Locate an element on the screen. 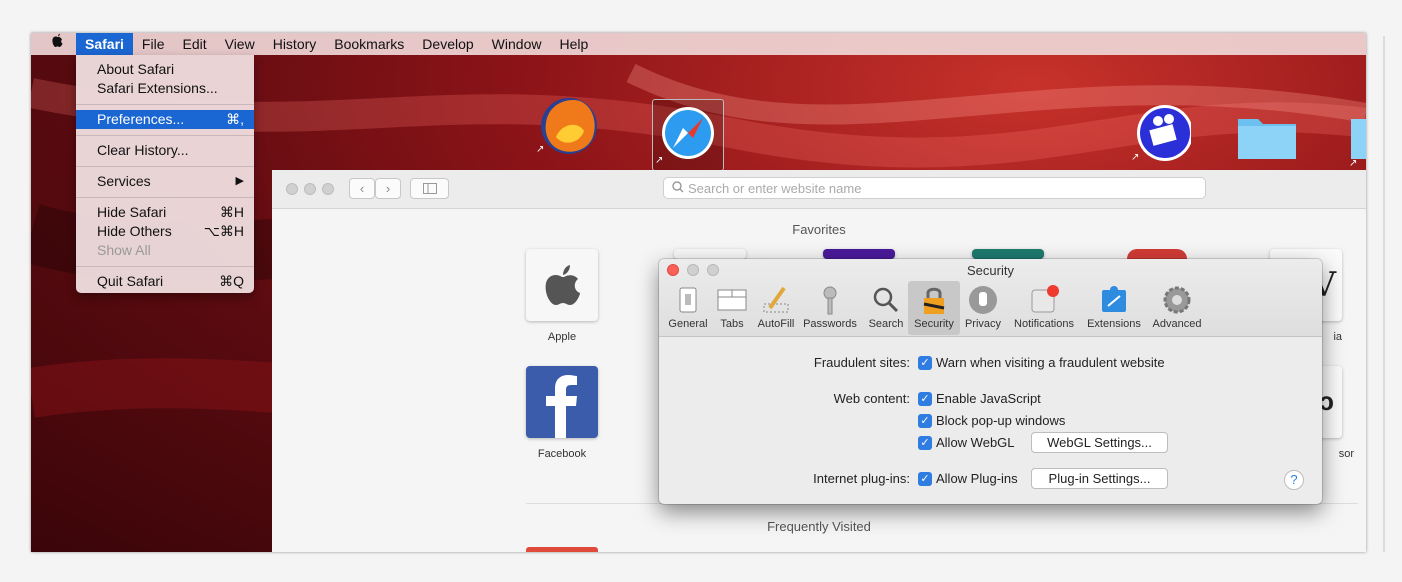 The image size is (1402, 582). block-popups-checkbox: ✓ is located at coordinates (925, 421).